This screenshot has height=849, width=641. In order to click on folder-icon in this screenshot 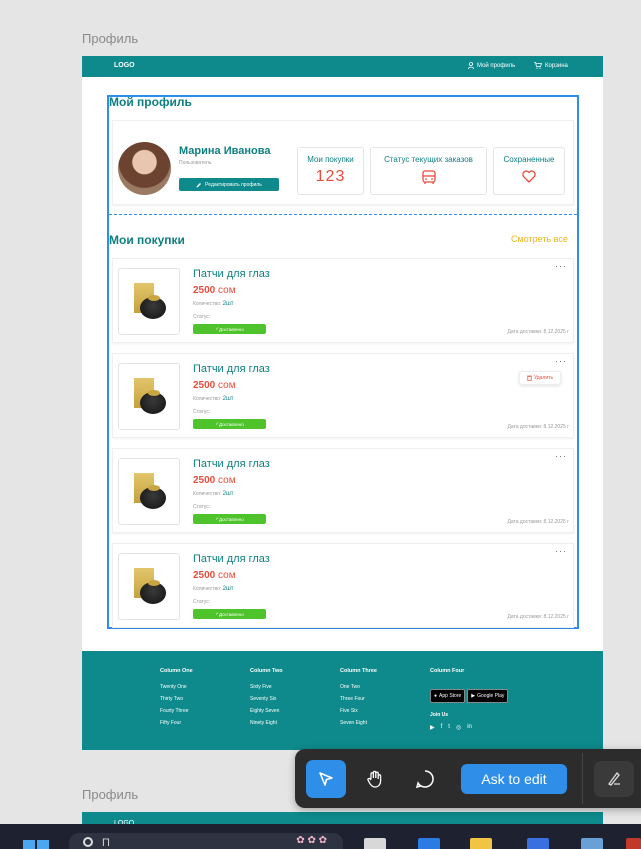, I will do `click(481, 843)`.